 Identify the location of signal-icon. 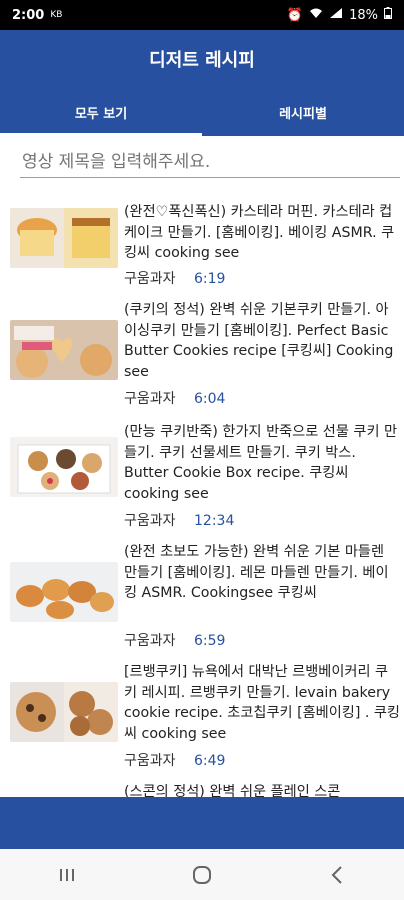
(336, 15).